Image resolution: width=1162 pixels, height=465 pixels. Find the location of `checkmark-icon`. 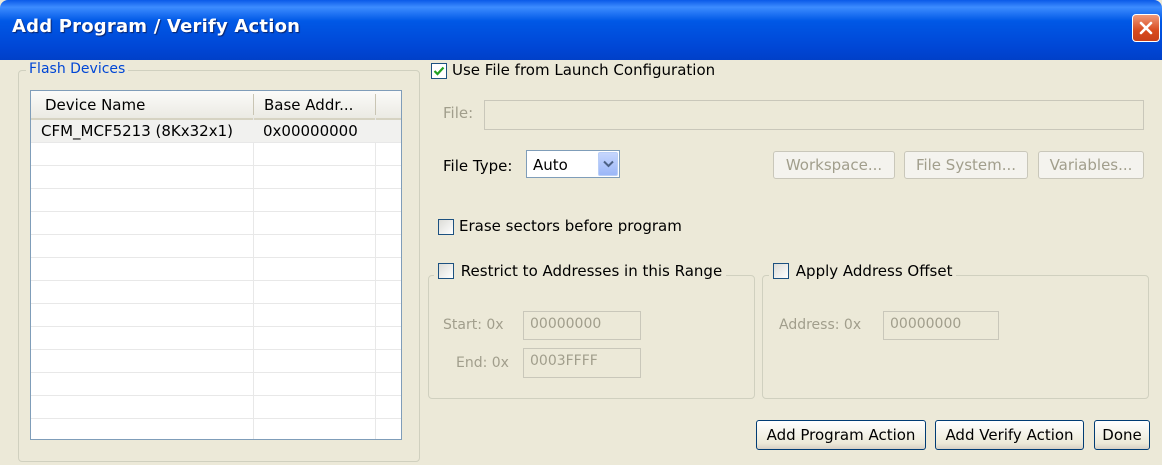

checkmark-icon is located at coordinates (439, 71).